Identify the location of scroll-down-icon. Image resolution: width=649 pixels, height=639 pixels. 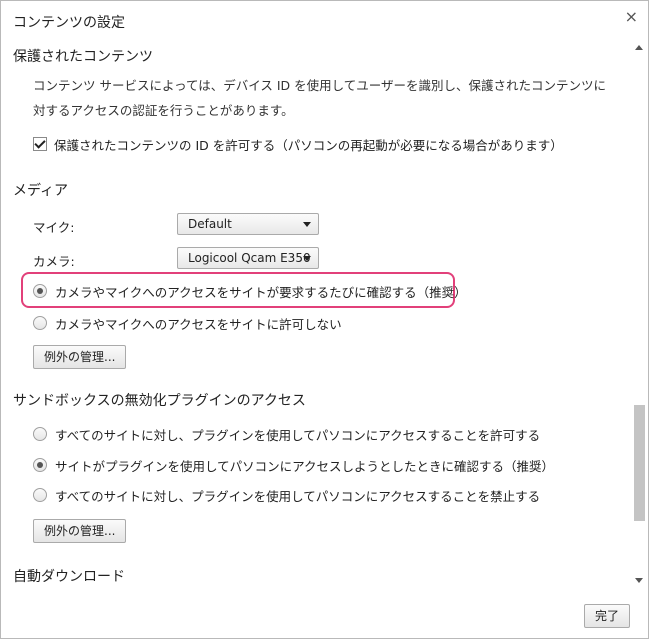
(639, 580).